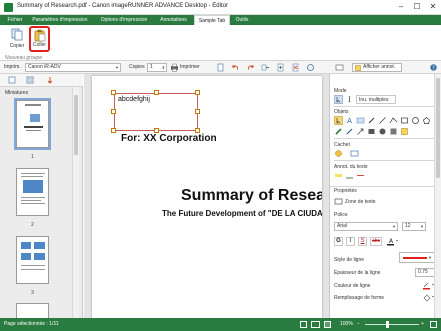 The image size is (441, 331). What do you see at coordinates (173, 20) in the screenshot?
I see `tab-annotations: Annotations` at bounding box center [173, 20].